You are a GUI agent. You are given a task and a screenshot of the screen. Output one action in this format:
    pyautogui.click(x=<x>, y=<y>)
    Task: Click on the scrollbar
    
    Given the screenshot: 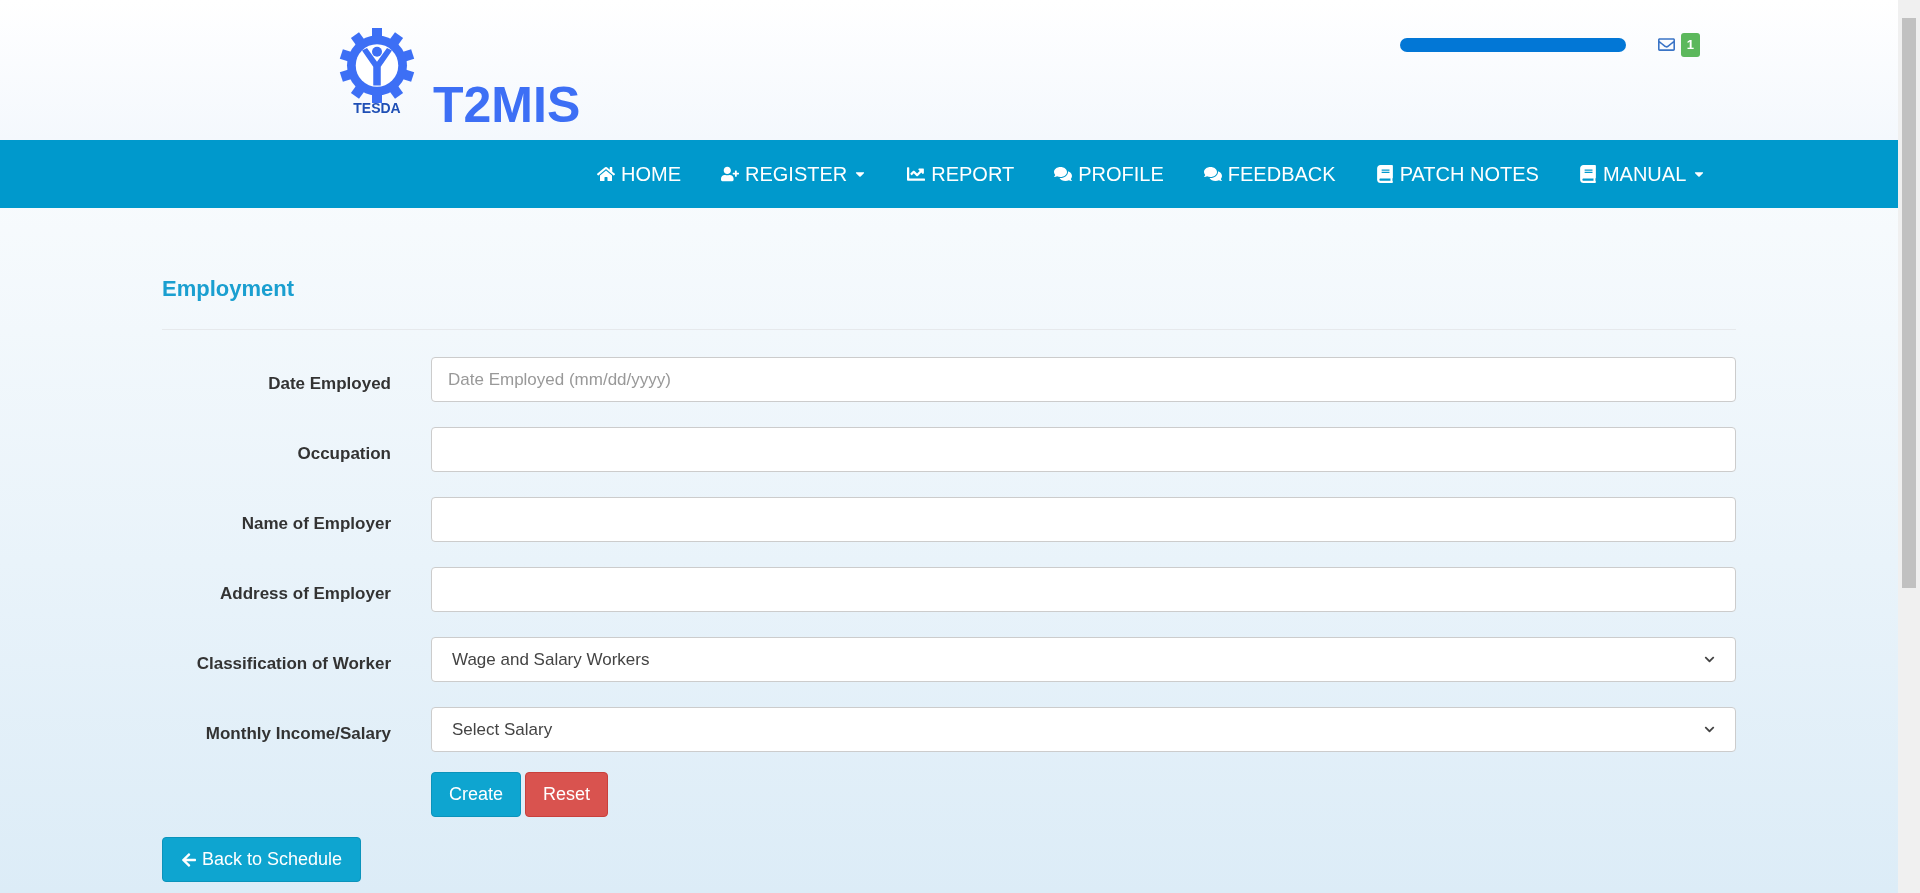 What is the action you would take?
    pyautogui.click(x=1909, y=446)
    